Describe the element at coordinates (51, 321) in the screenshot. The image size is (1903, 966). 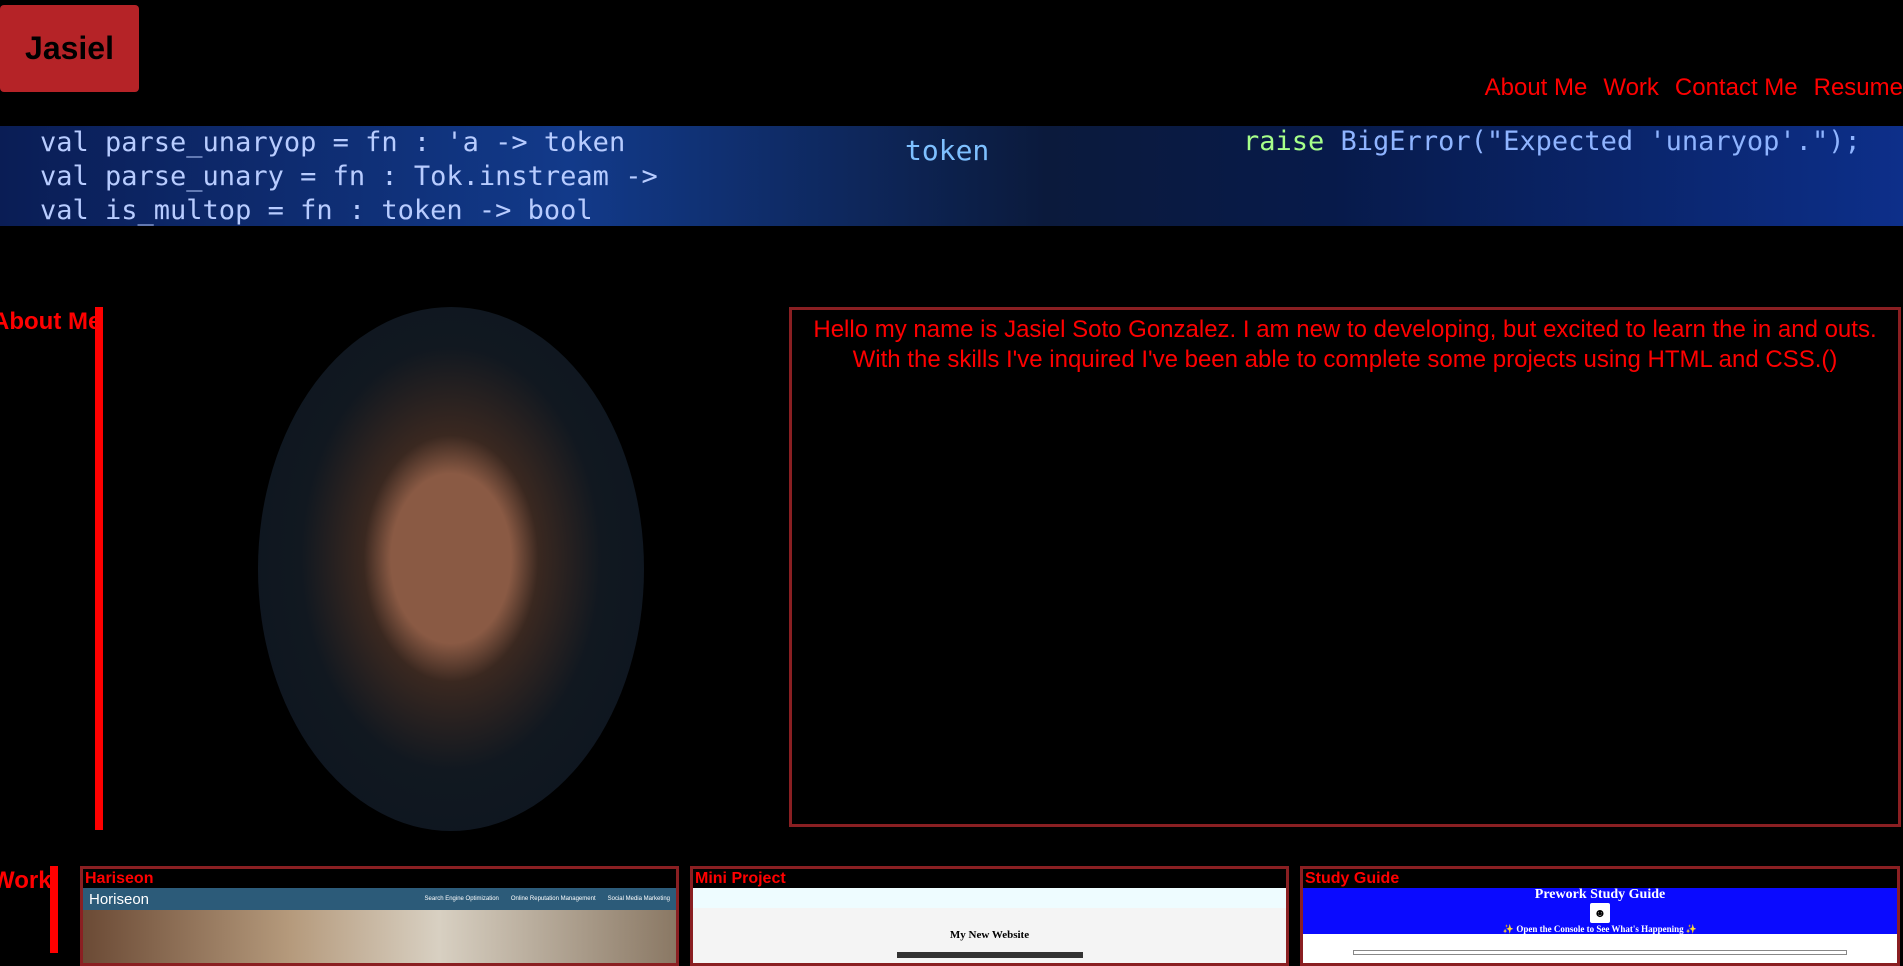
I see `about-heading: About Me` at that location.